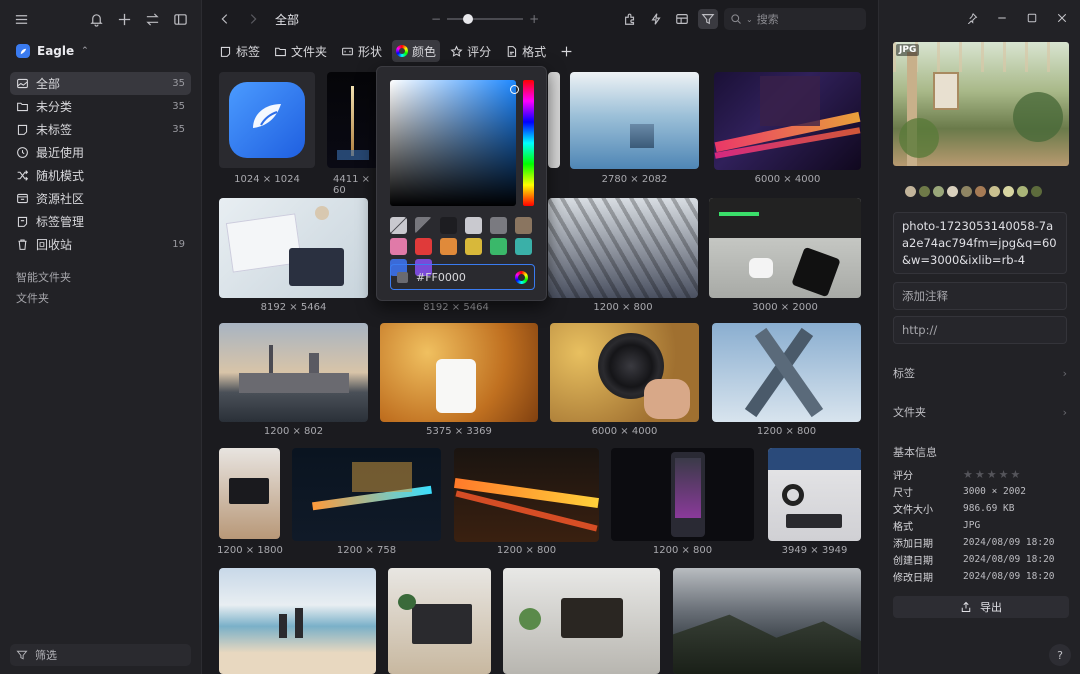 This screenshot has height=674, width=1080. What do you see at coordinates (468, 19) in the screenshot?
I see `zoom-thumb` at bounding box center [468, 19].